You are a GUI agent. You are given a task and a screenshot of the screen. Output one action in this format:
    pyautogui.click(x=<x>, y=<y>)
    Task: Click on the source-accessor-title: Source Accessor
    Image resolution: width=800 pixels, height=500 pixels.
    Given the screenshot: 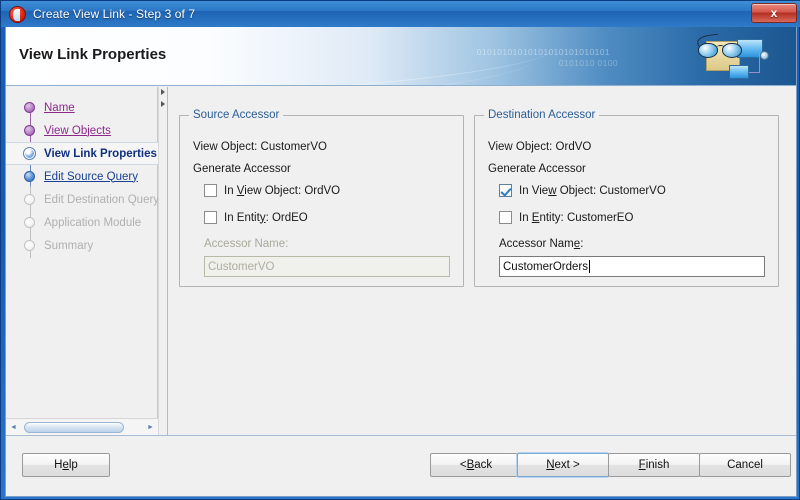 What is the action you would take?
    pyautogui.click(x=236, y=115)
    